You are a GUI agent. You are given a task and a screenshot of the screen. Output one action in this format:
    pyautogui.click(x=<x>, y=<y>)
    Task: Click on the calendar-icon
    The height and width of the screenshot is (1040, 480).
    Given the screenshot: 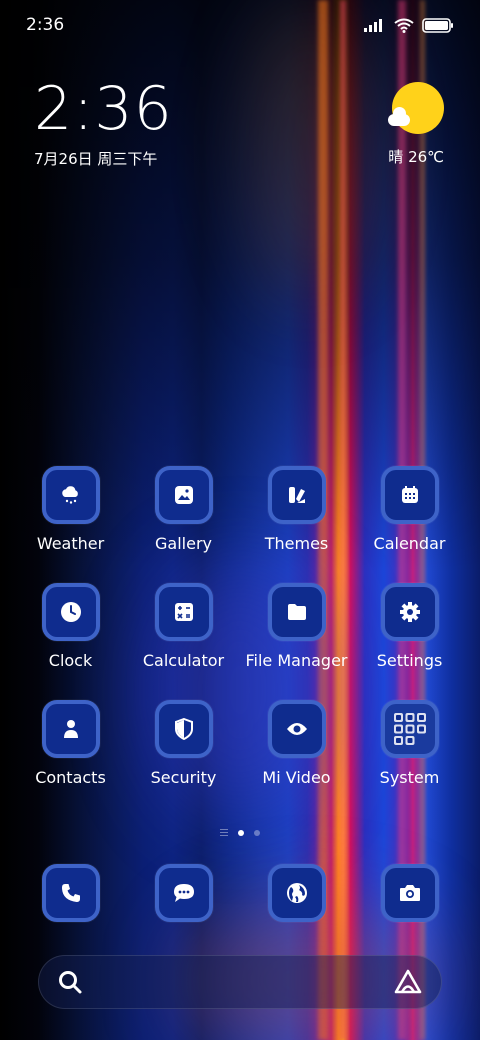 What is the action you would take?
    pyautogui.click(x=409, y=494)
    